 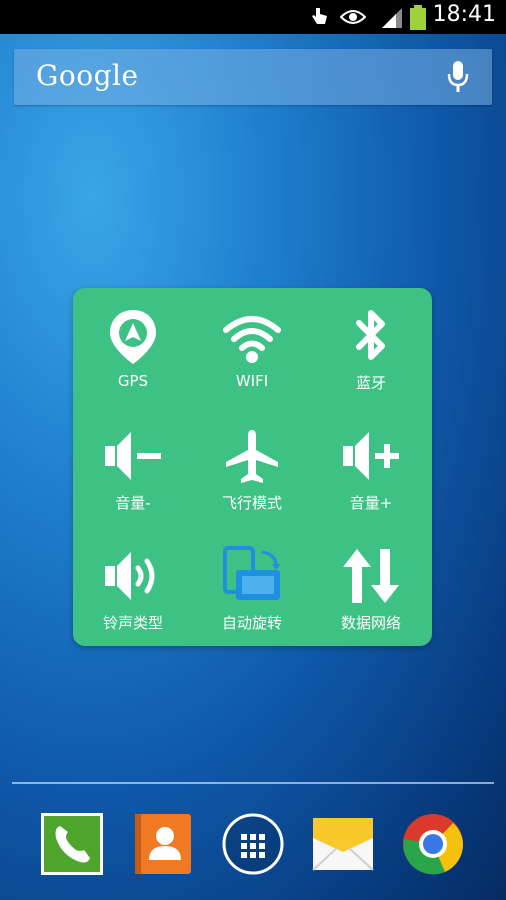 I want to click on eye-icon, so click(x=353, y=19).